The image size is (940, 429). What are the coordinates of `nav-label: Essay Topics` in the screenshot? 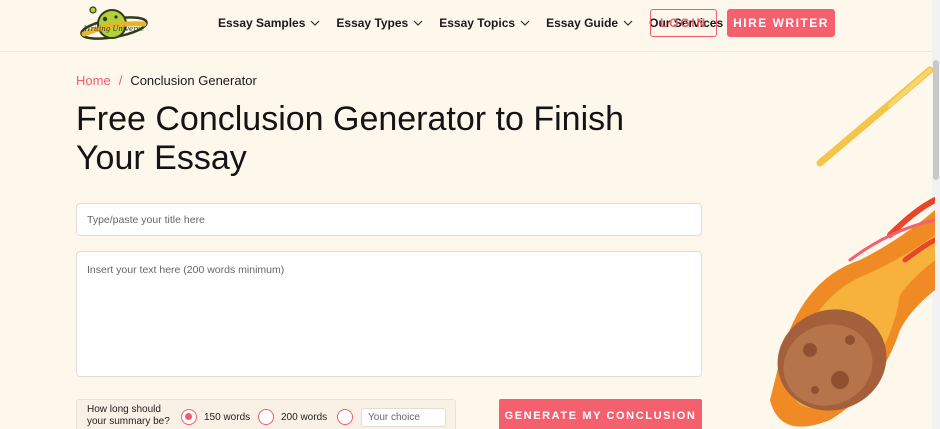 It's located at (477, 23).